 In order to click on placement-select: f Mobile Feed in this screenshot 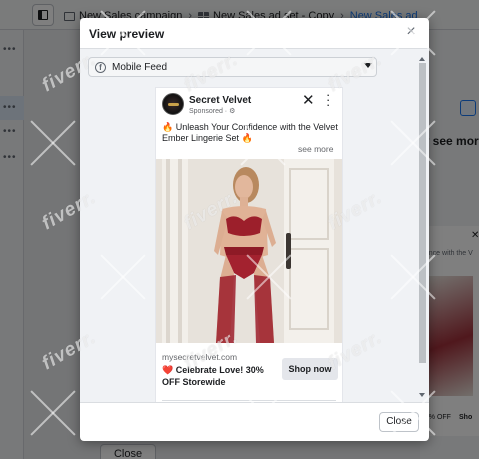, I will do `click(232, 67)`.